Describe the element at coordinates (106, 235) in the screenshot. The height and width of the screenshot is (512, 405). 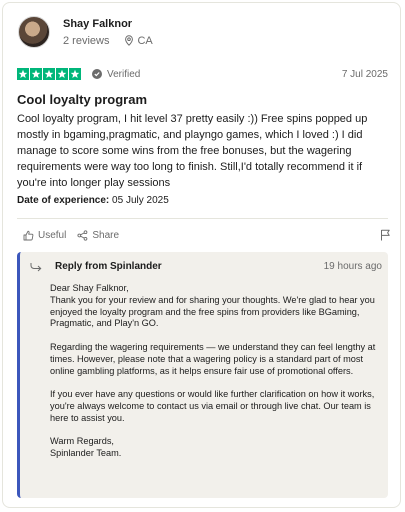
I see `share-label: Share` at that location.